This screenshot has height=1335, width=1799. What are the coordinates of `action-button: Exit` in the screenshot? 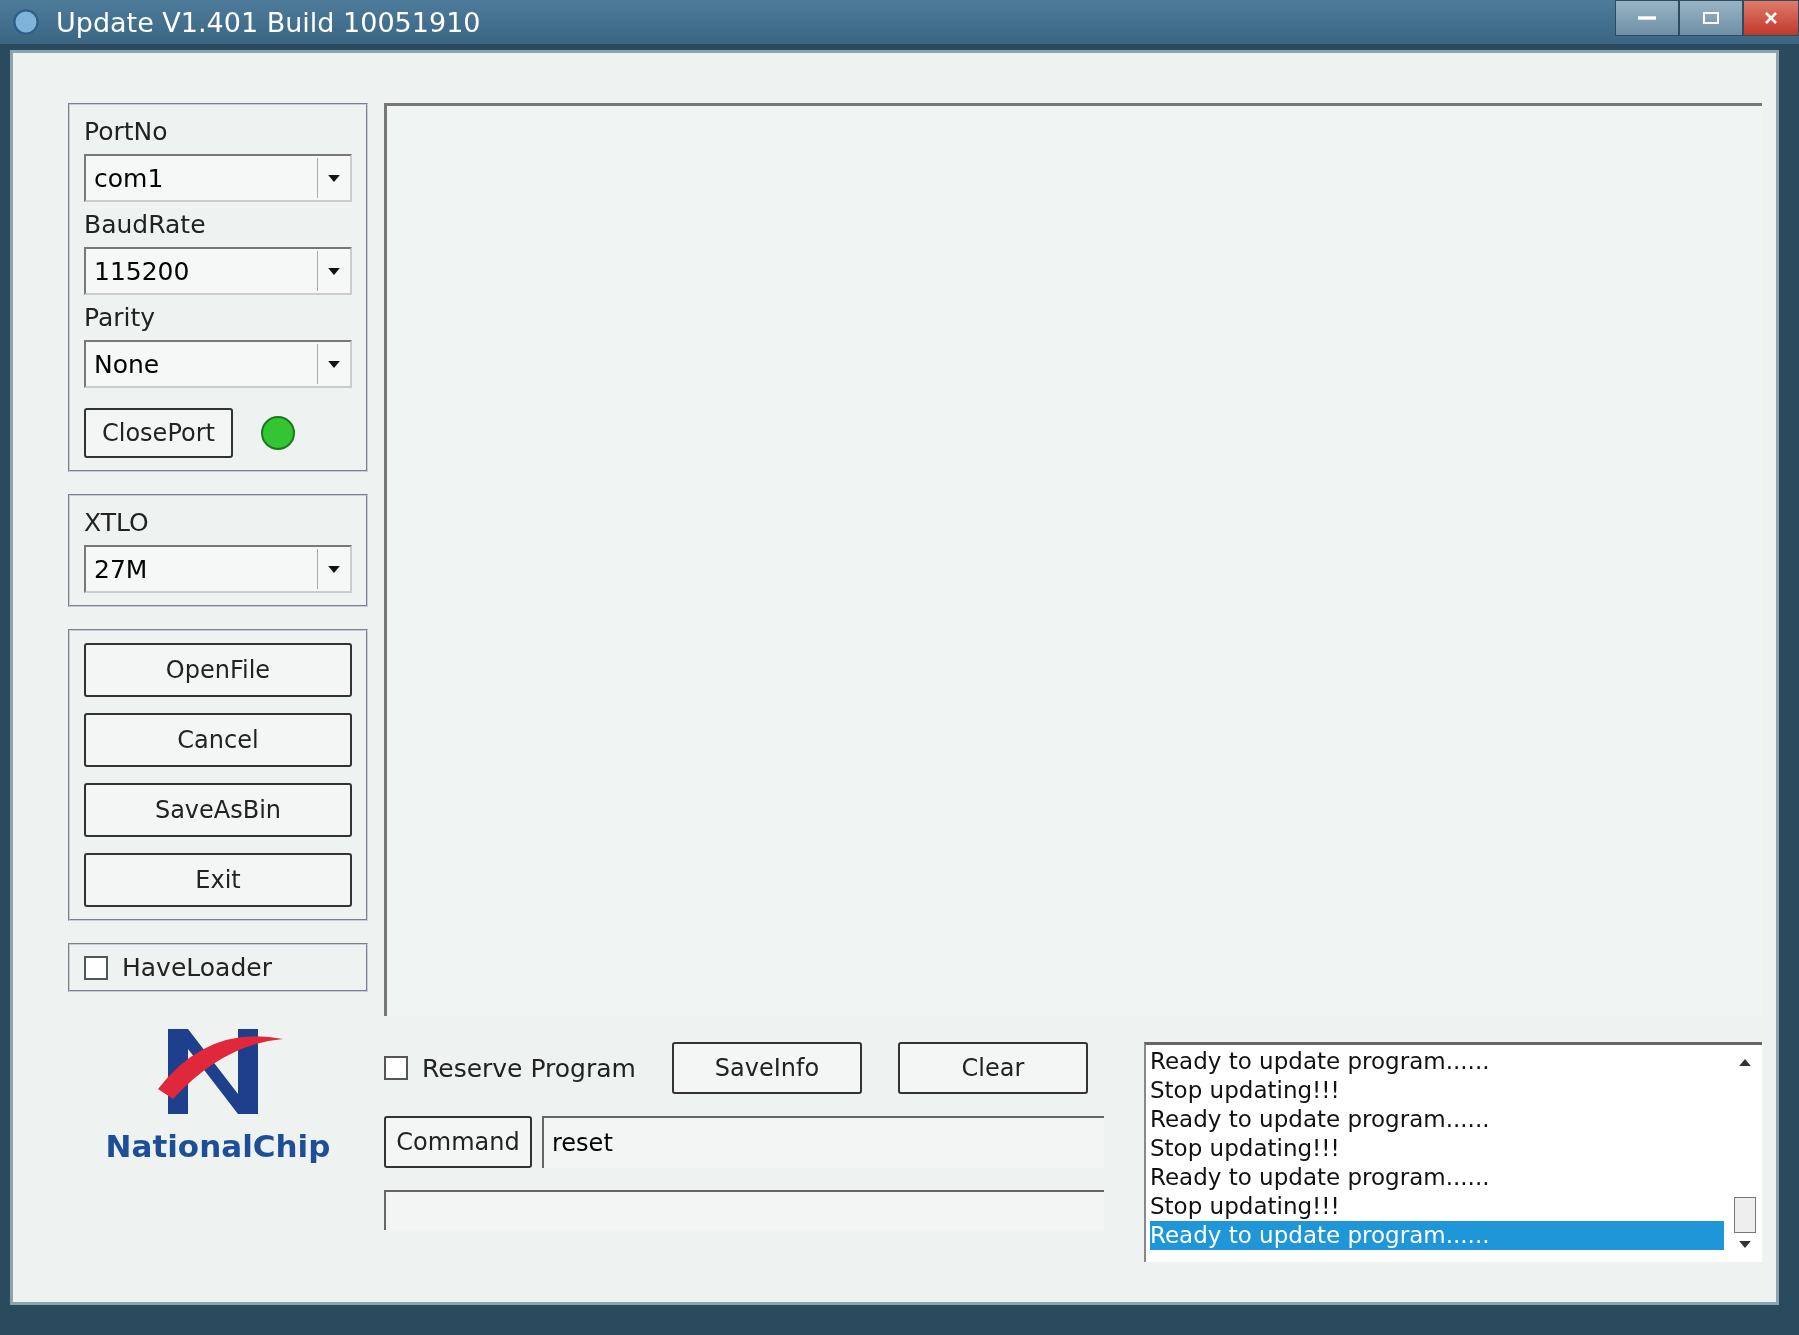 It's located at (218, 880).